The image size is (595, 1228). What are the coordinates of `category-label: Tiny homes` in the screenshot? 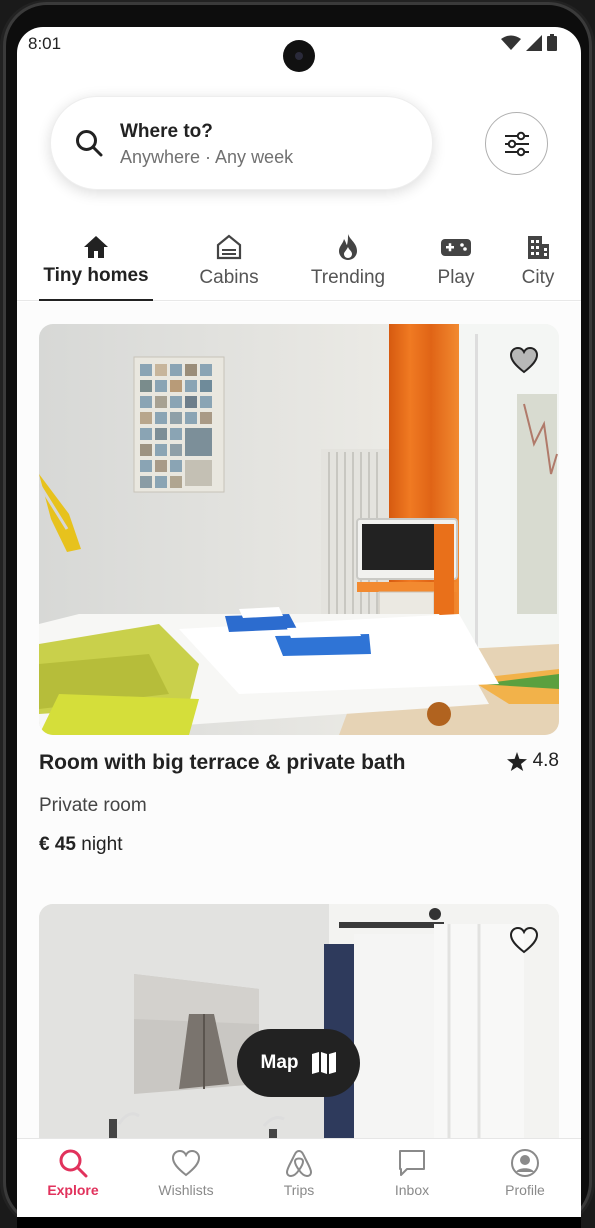 It's located at (96, 275).